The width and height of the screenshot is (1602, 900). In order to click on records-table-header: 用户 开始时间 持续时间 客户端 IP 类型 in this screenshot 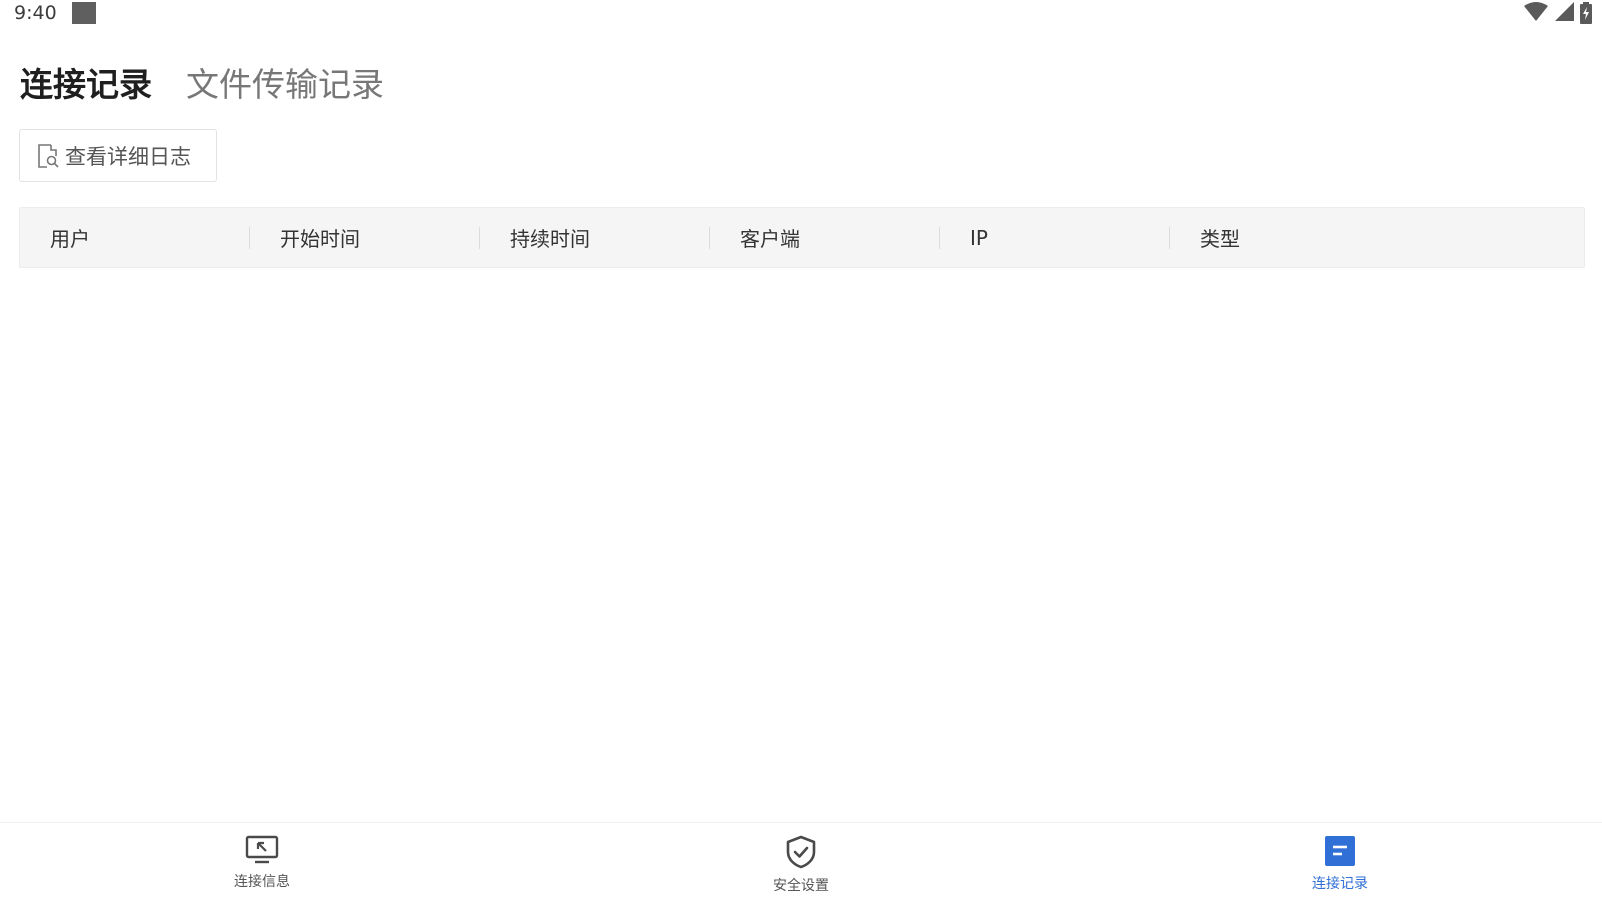, I will do `click(802, 237)`.